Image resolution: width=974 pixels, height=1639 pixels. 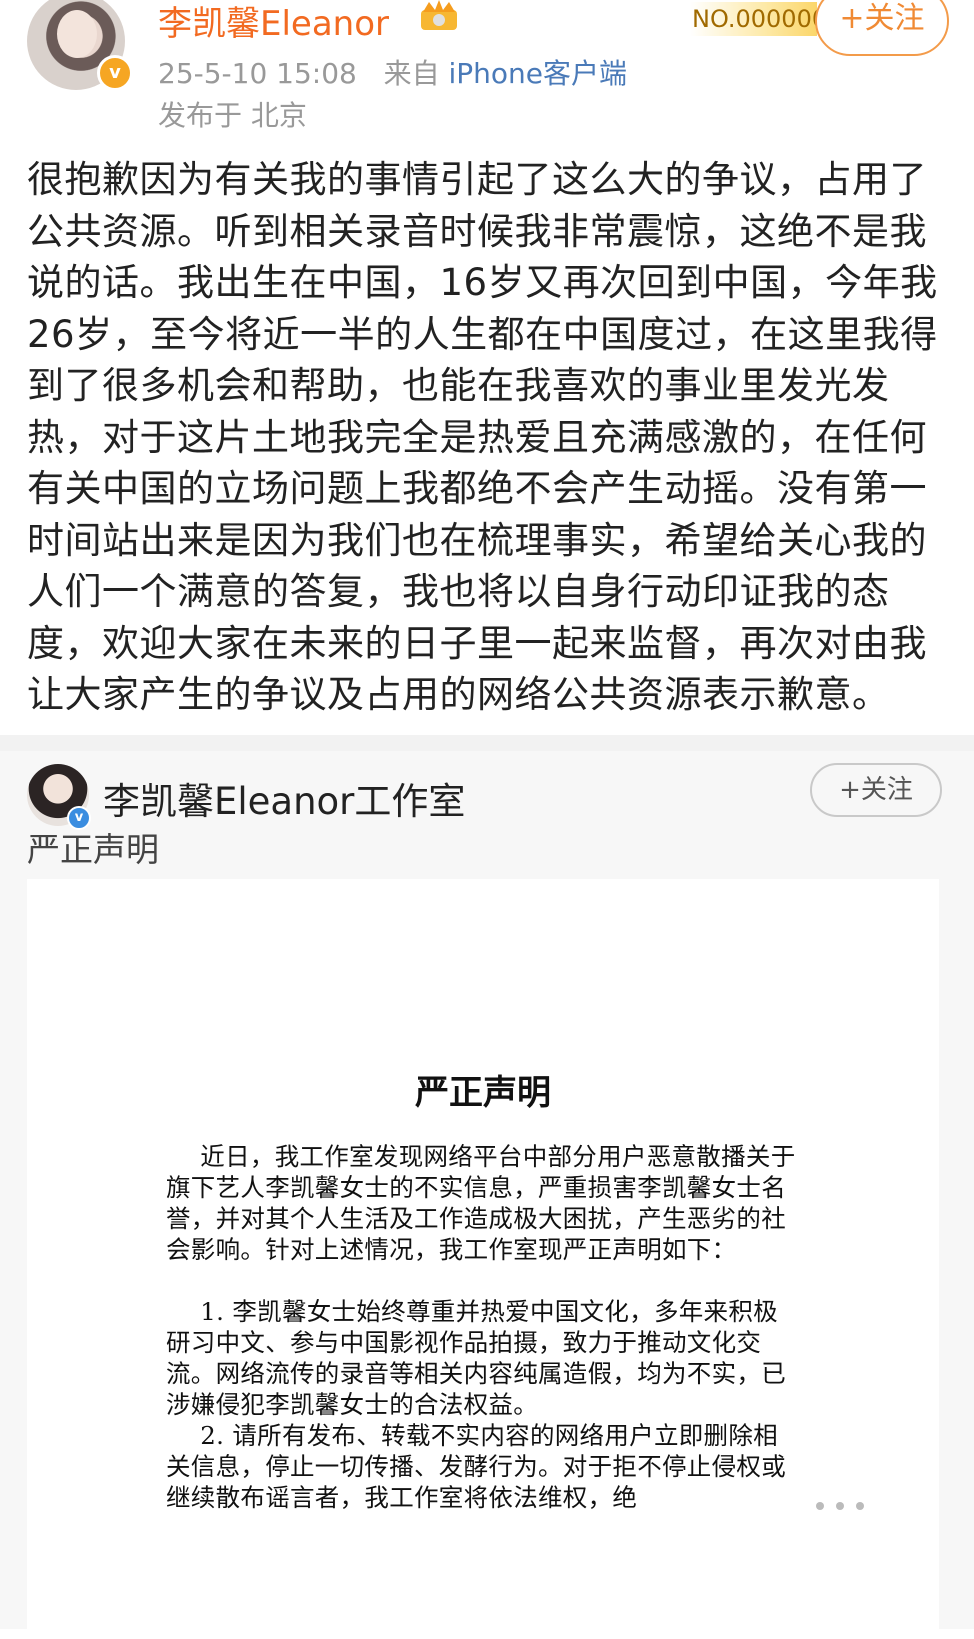 What do you see at coordinates (483, 1093) in the screenshot?
I see `statement-title: 严正声明` at bounding box center [483, 1093].